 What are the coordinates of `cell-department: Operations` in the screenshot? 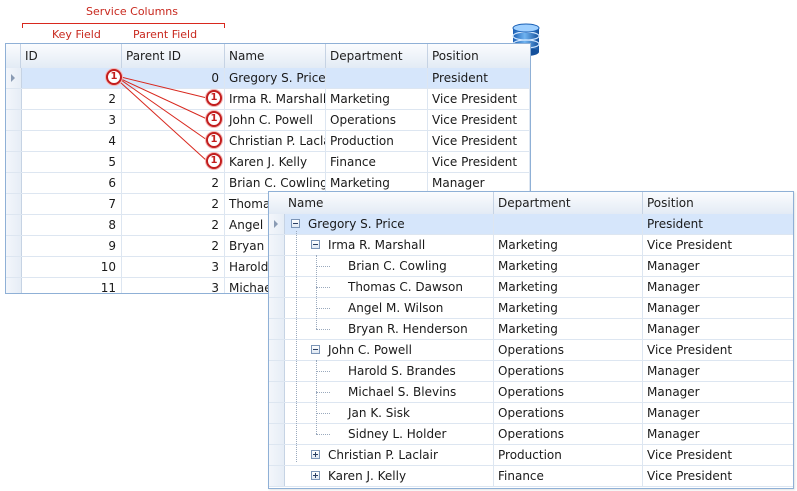 It's located at (377, 120).